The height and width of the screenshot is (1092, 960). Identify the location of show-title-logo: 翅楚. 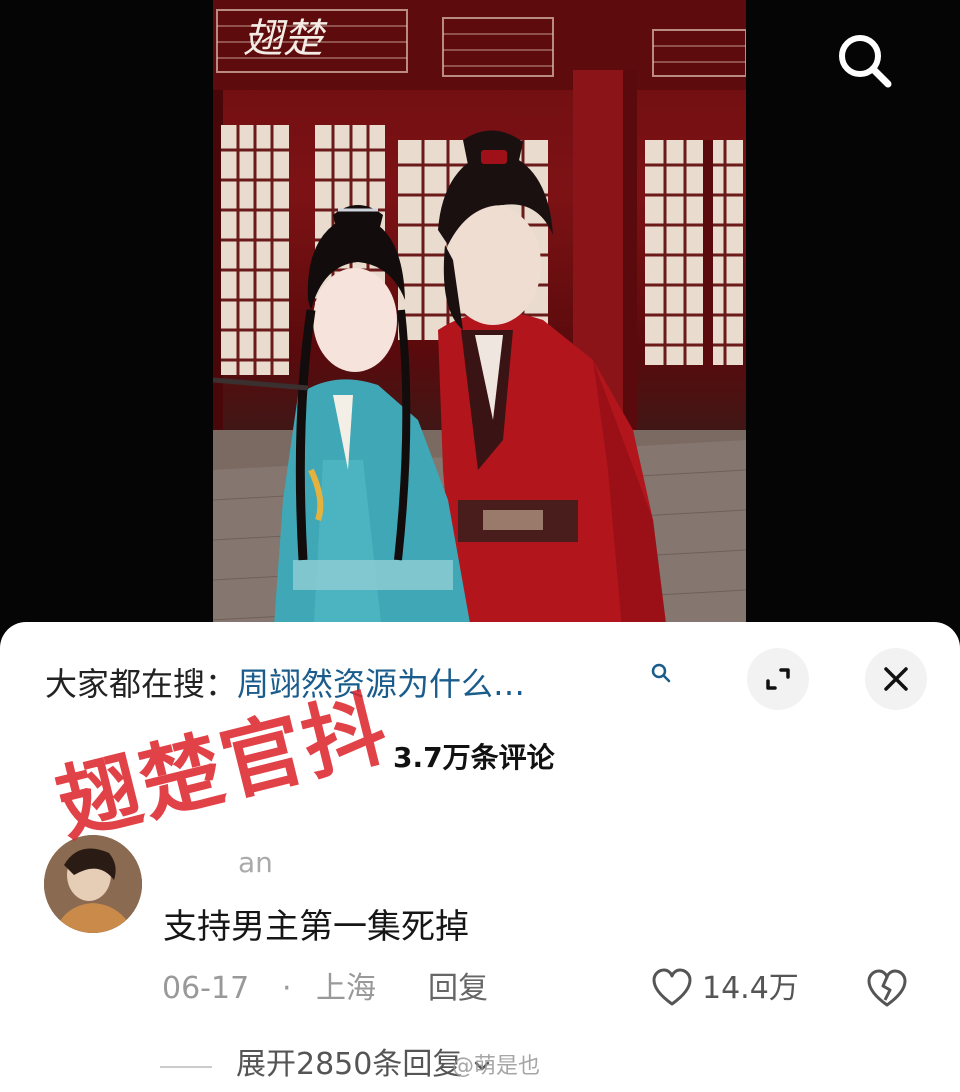
(285, 39).